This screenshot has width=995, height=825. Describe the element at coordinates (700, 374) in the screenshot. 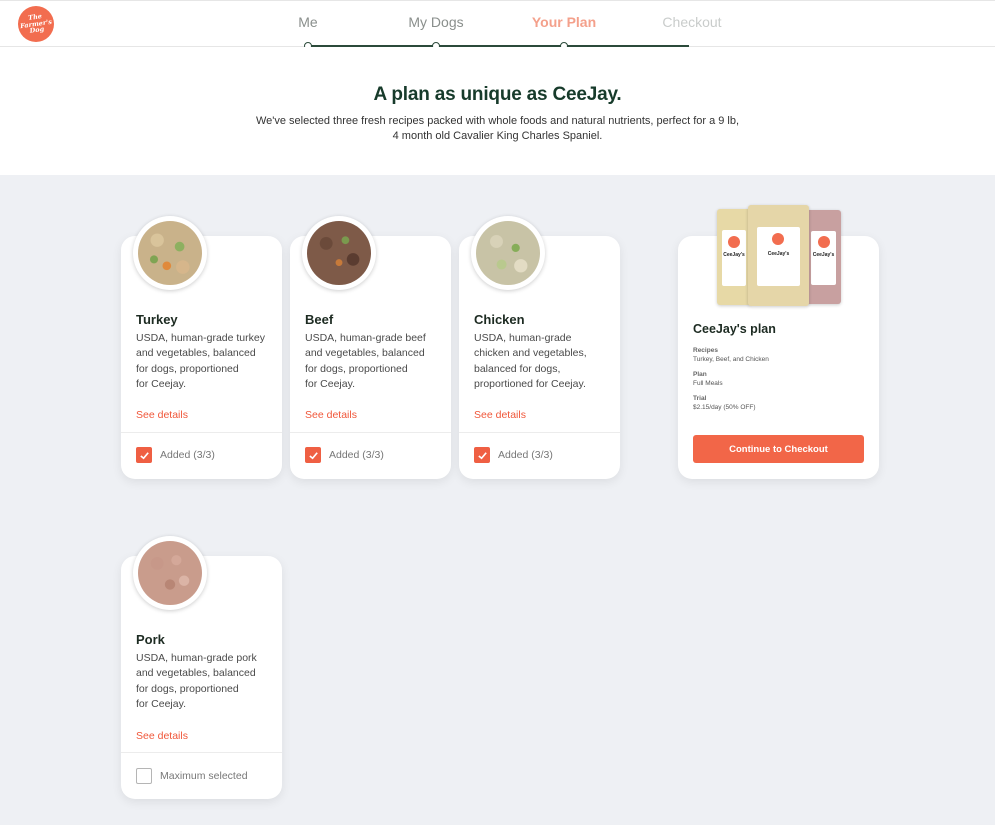

I see `plan-type-label: Plan` at that location.